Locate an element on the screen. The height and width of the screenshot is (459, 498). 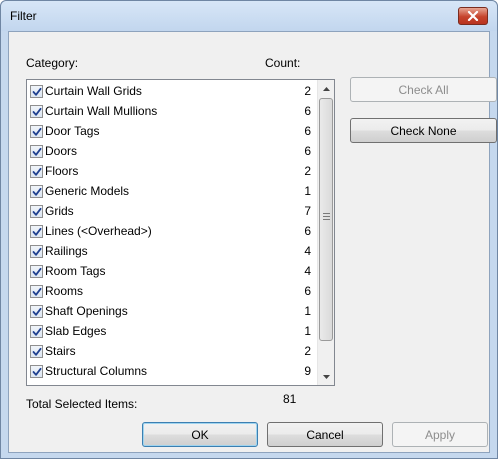
item-label: Railings is located at coordinates (66, 251).